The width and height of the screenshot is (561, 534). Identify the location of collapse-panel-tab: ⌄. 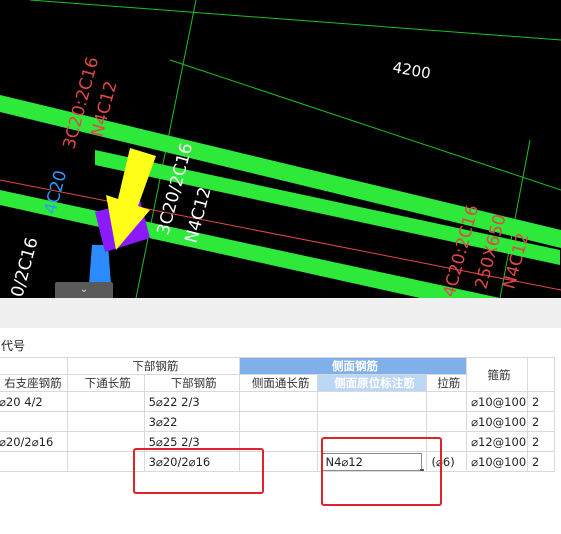
(84, 290).